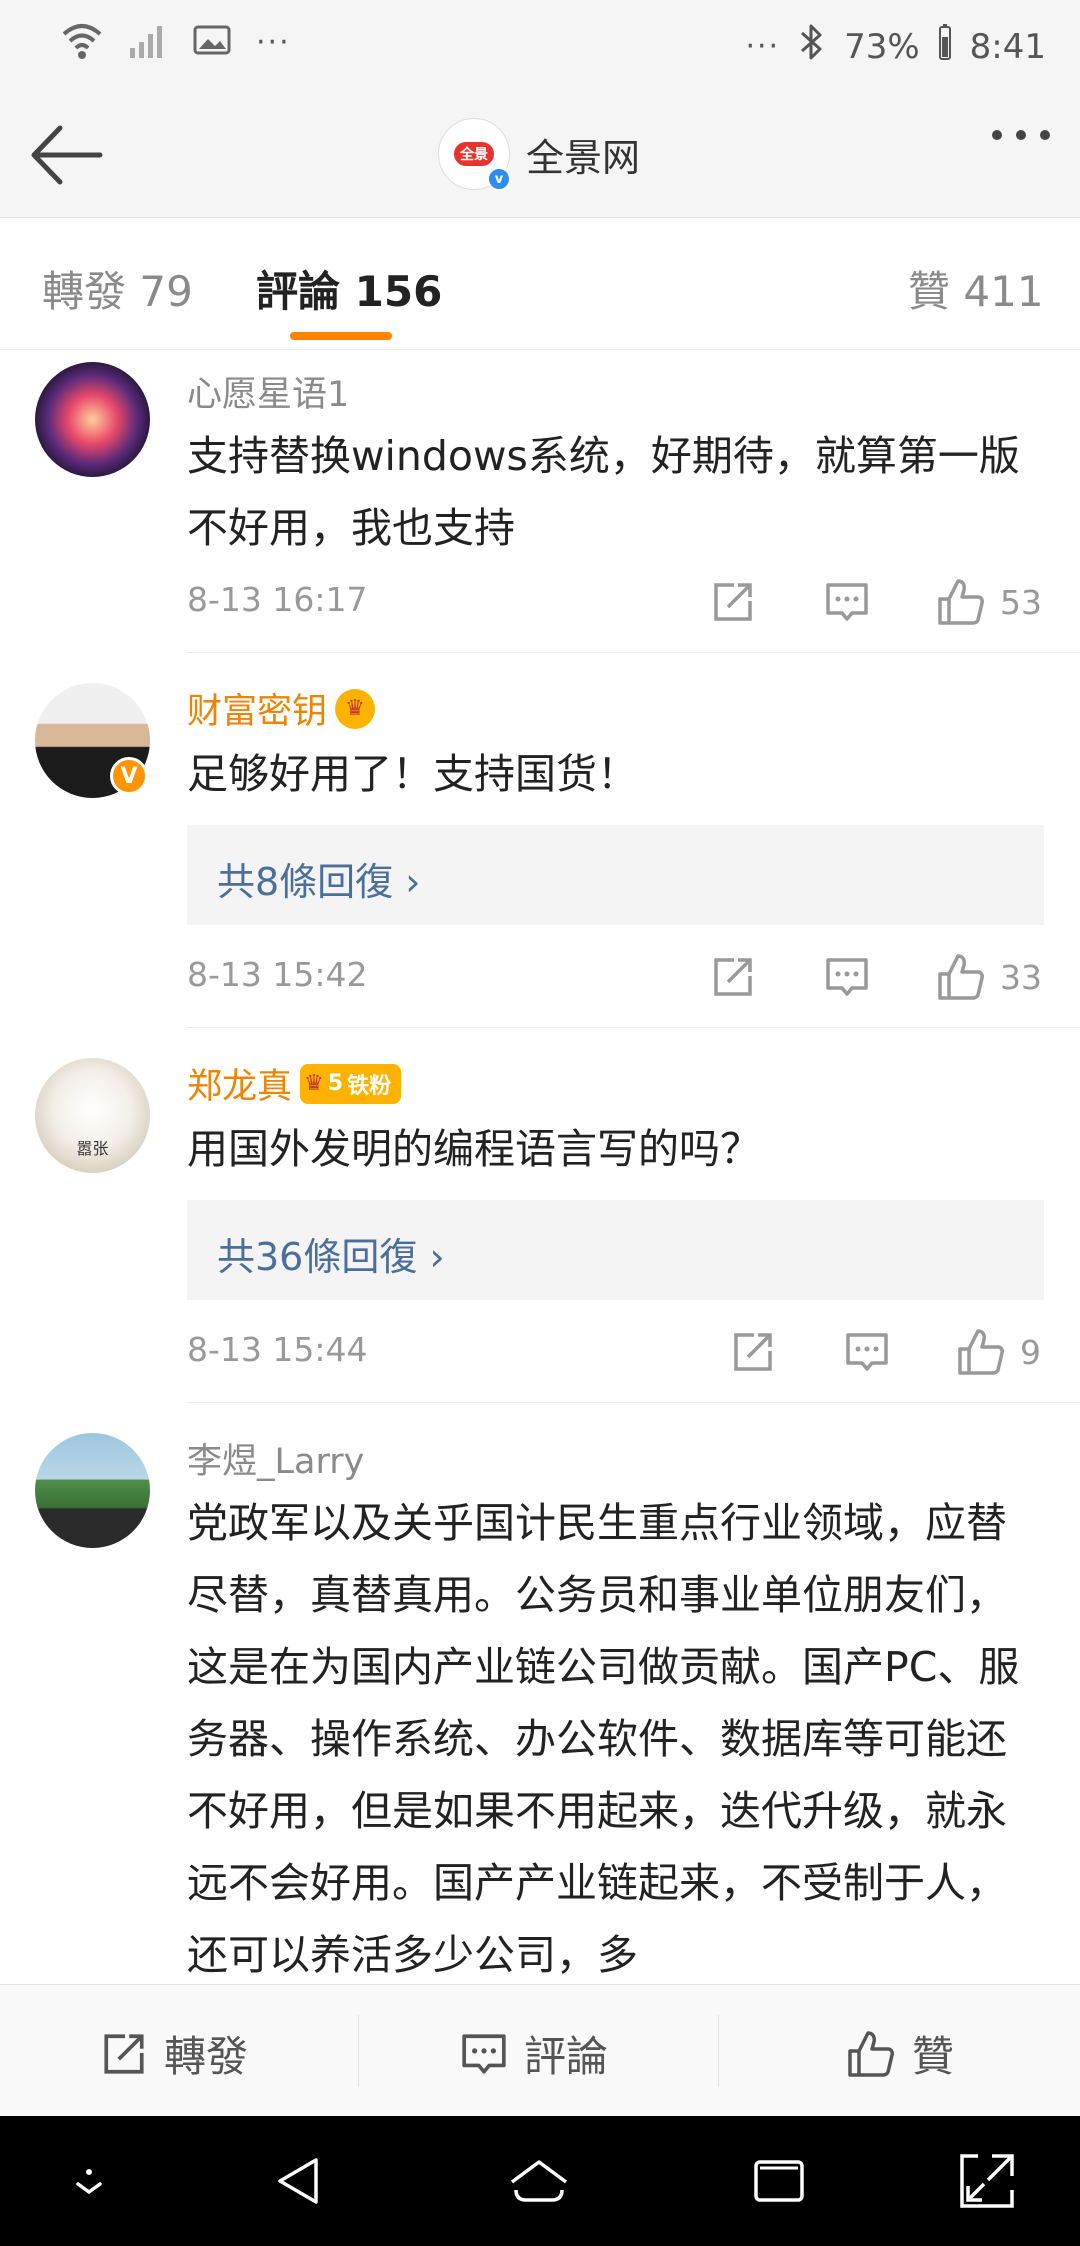 The image size is (1080, 2246). What do you see at coordinates (615, 1250) in the screenshot?
I see `replies-link: 共36條回復 ›` at bounding box center [615, 1250].